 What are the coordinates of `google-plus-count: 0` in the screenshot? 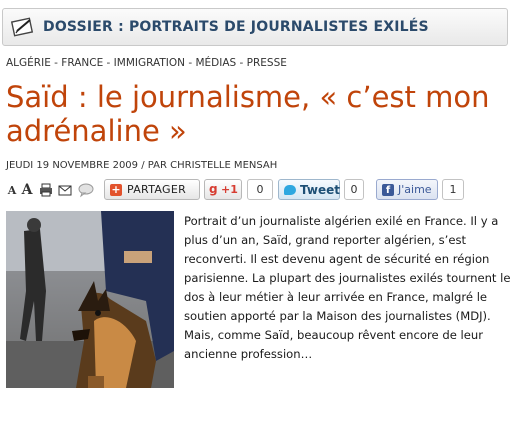 It's located at (260, 189).